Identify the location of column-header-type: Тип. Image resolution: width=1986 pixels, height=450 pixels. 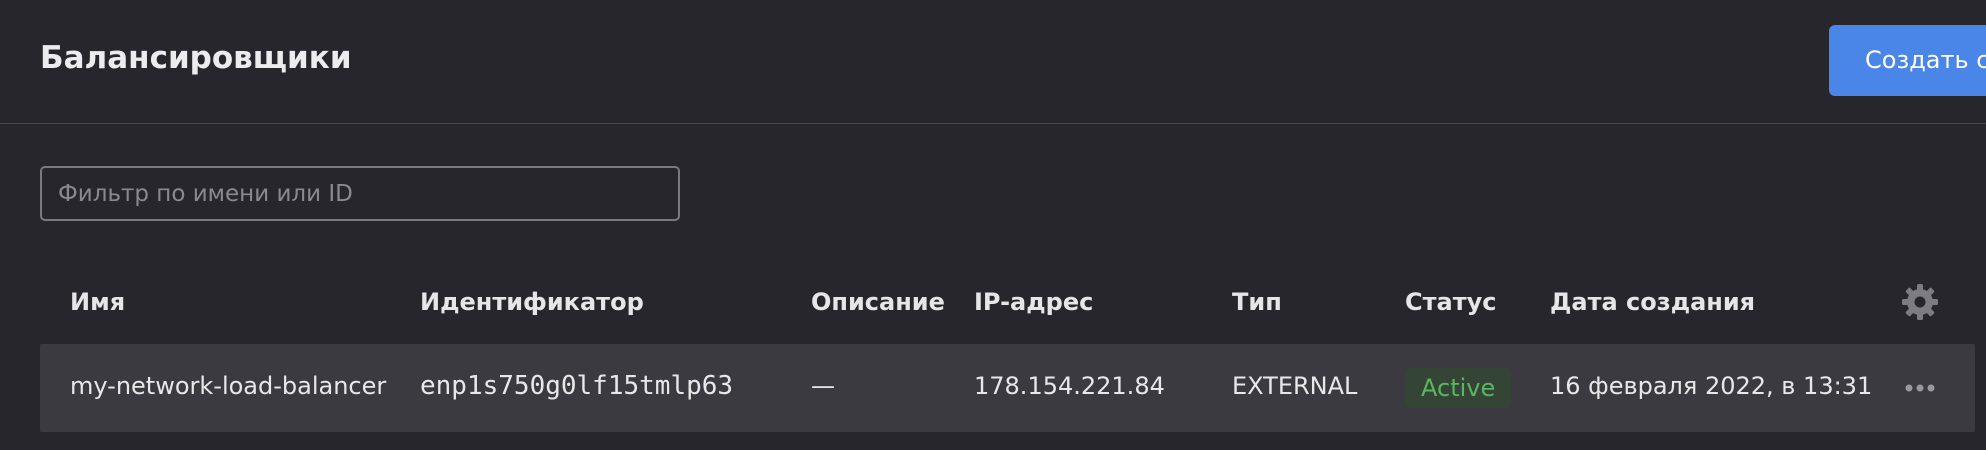
(1257, 302).